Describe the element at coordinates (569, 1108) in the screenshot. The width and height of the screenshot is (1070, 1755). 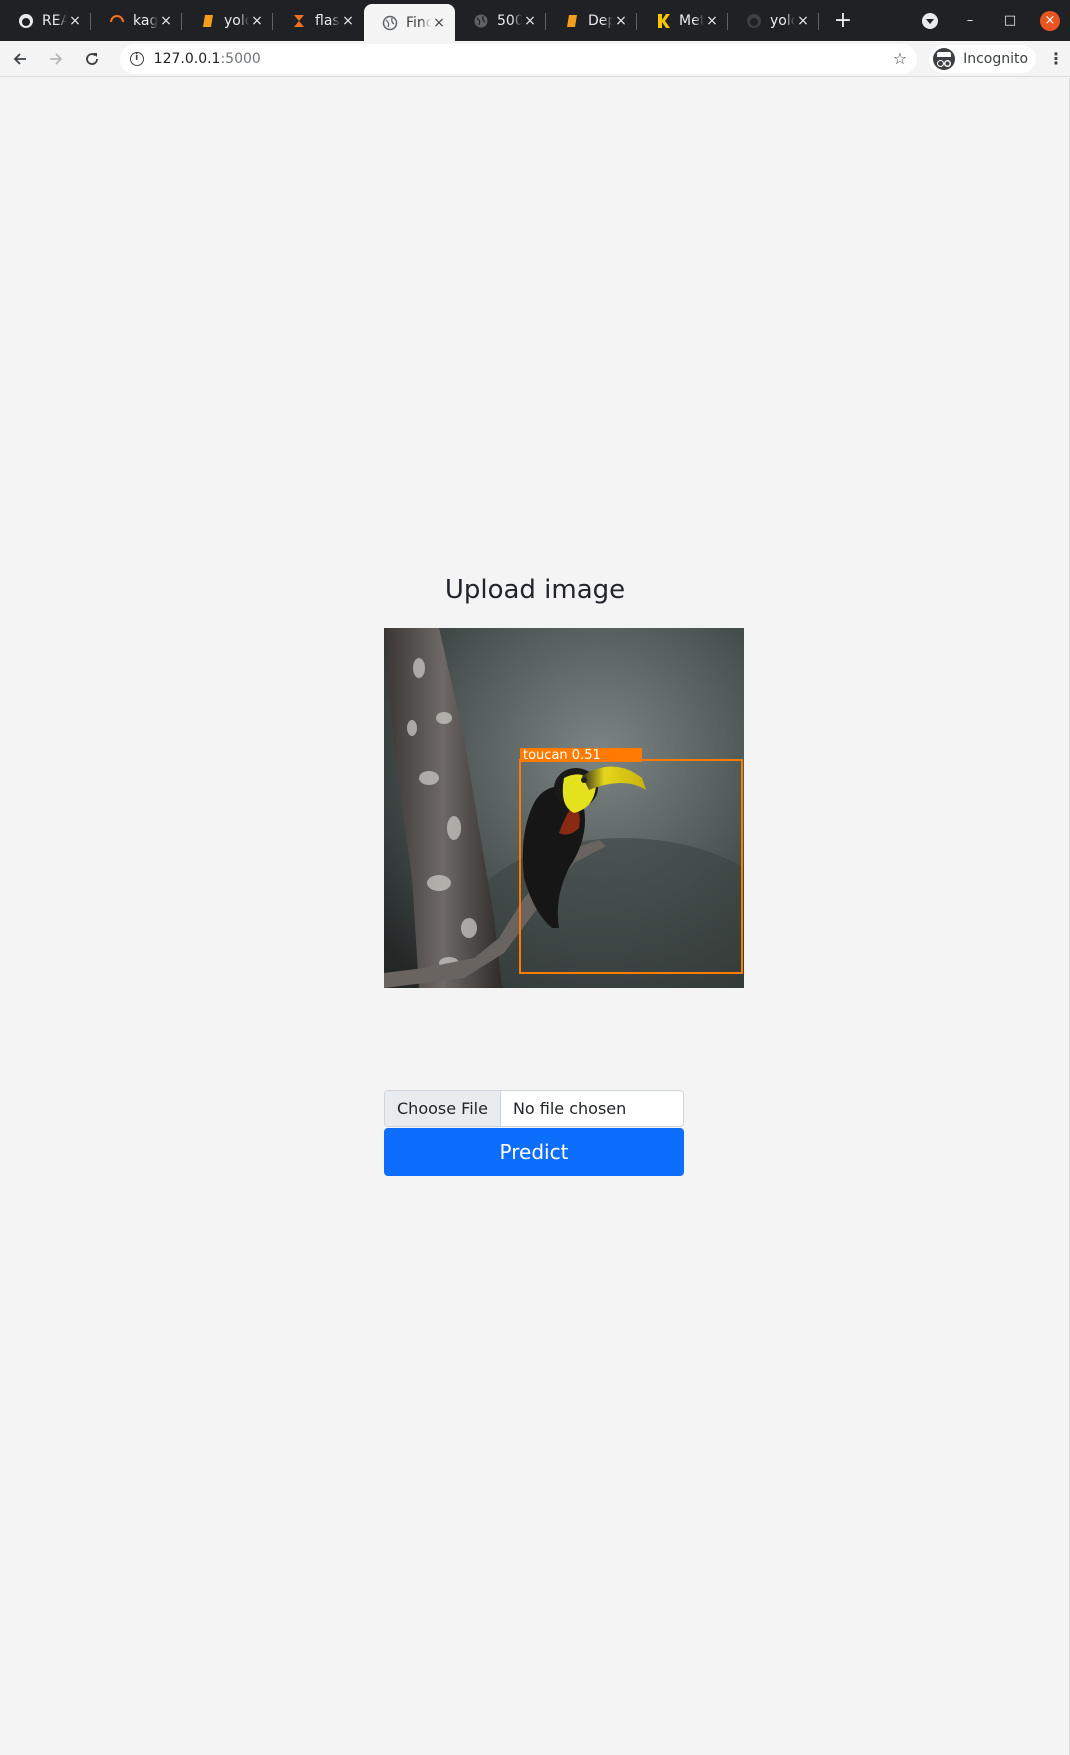
I see `file-status: No file chosen` at that location.